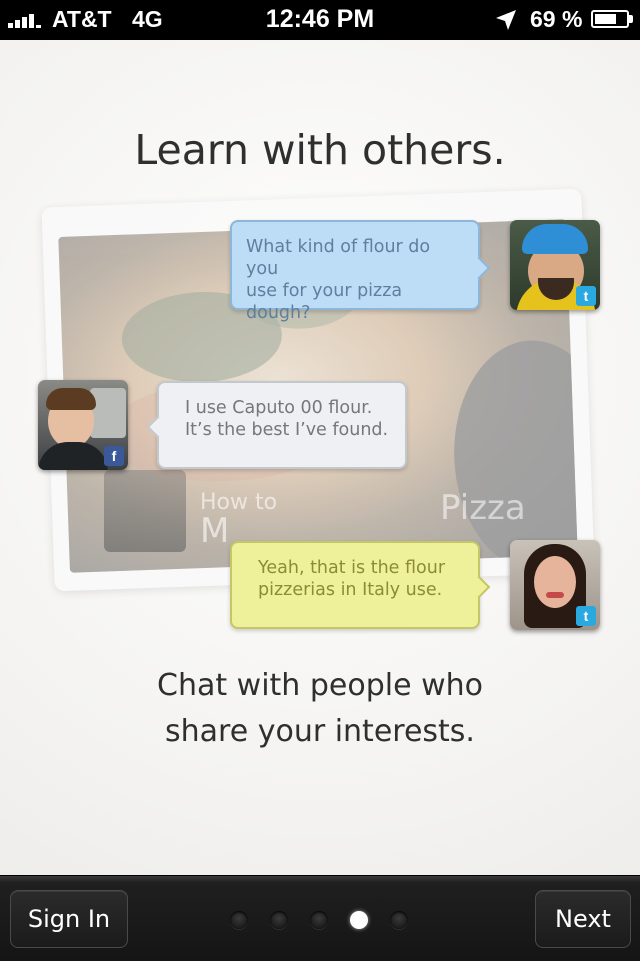  Describe the element at coordinates (583, 919) in the screenshot. I see `next-button: Next` at that location.